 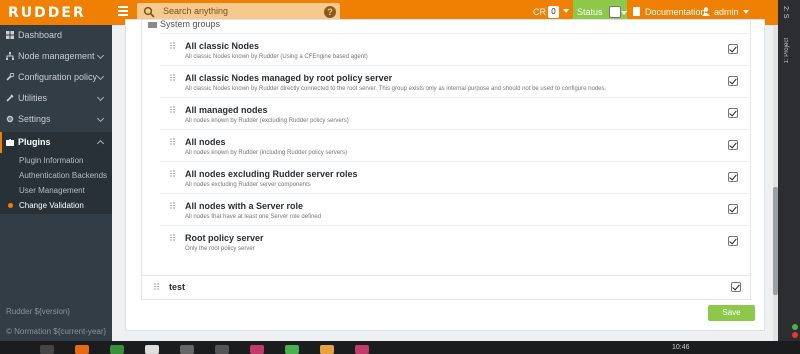 I want to click on sidebar-item-plugins: Plugins, so click(x=56, y=142).